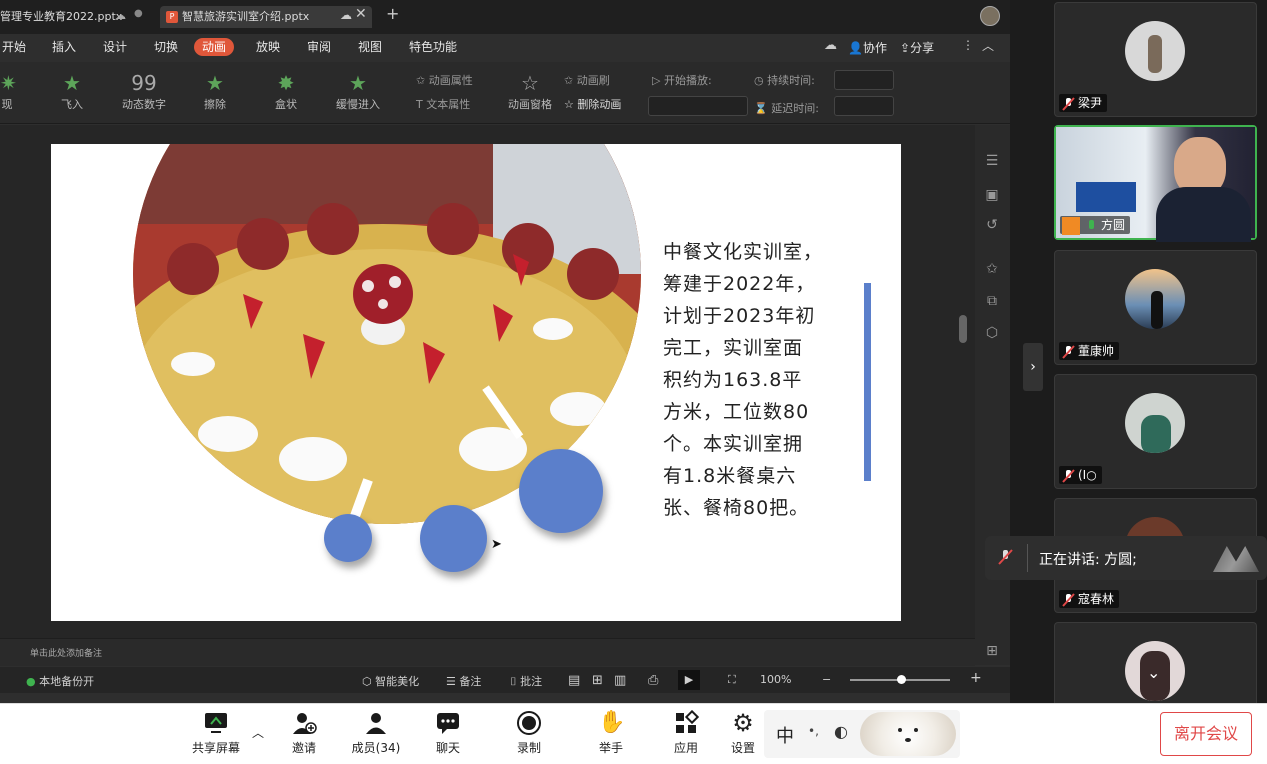 This screenshot has height=764, width=1267. What do you see at coordinates (785, 736) in the screenshot?
I see `ime-mode: 中` at bounding box center [785, 736].